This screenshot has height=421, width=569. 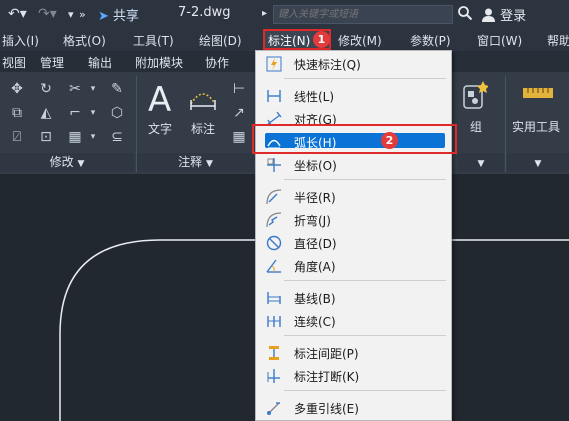 I want to click on annotate-panel-title: 注释, so click(x=190, y=162).